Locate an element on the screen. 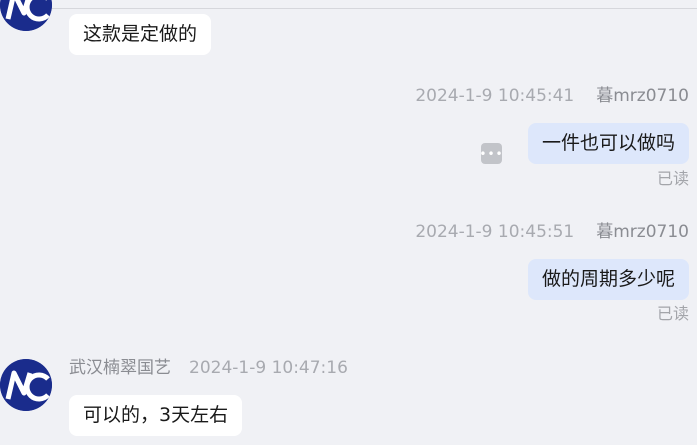  message-bubble: 可以的，3天左右 is located at coordinates (156, 415).